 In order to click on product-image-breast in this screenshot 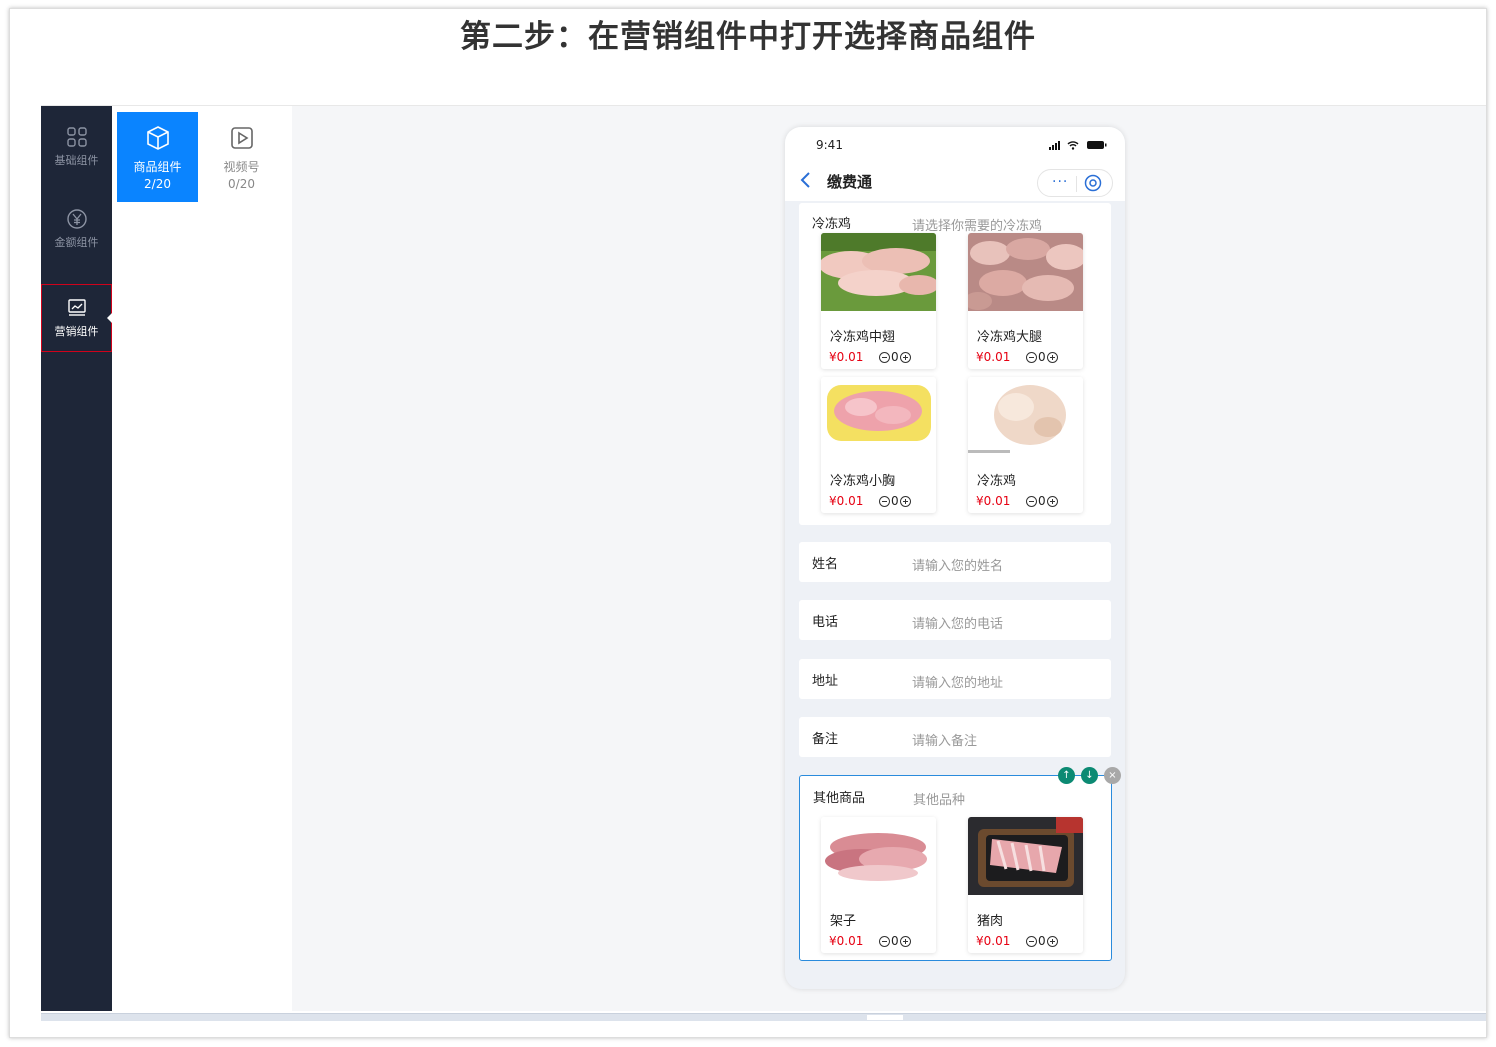, I will do `click(878, 416)`.